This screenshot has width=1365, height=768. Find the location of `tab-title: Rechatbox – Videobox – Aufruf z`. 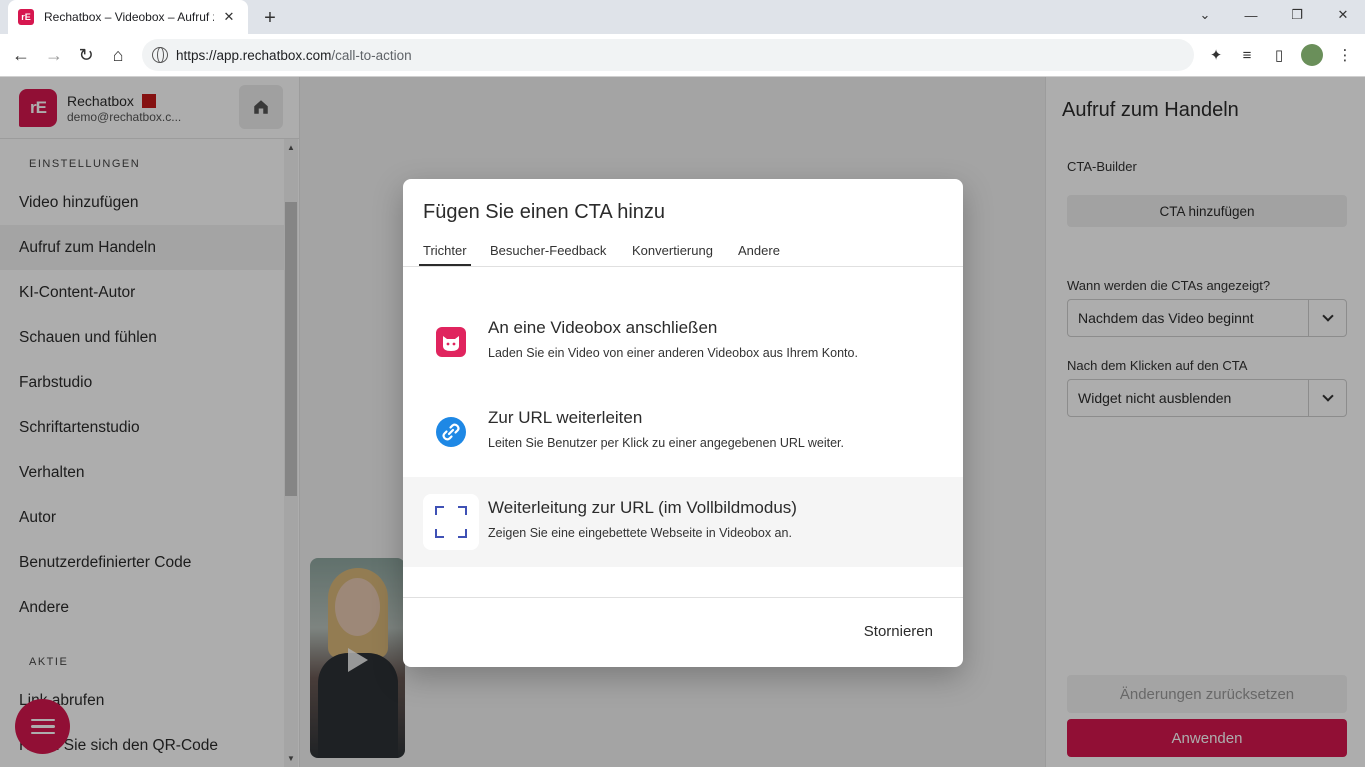

tab-title: Rechatbox – Videobox – Aufruf z is located at coordinates (129, 17).